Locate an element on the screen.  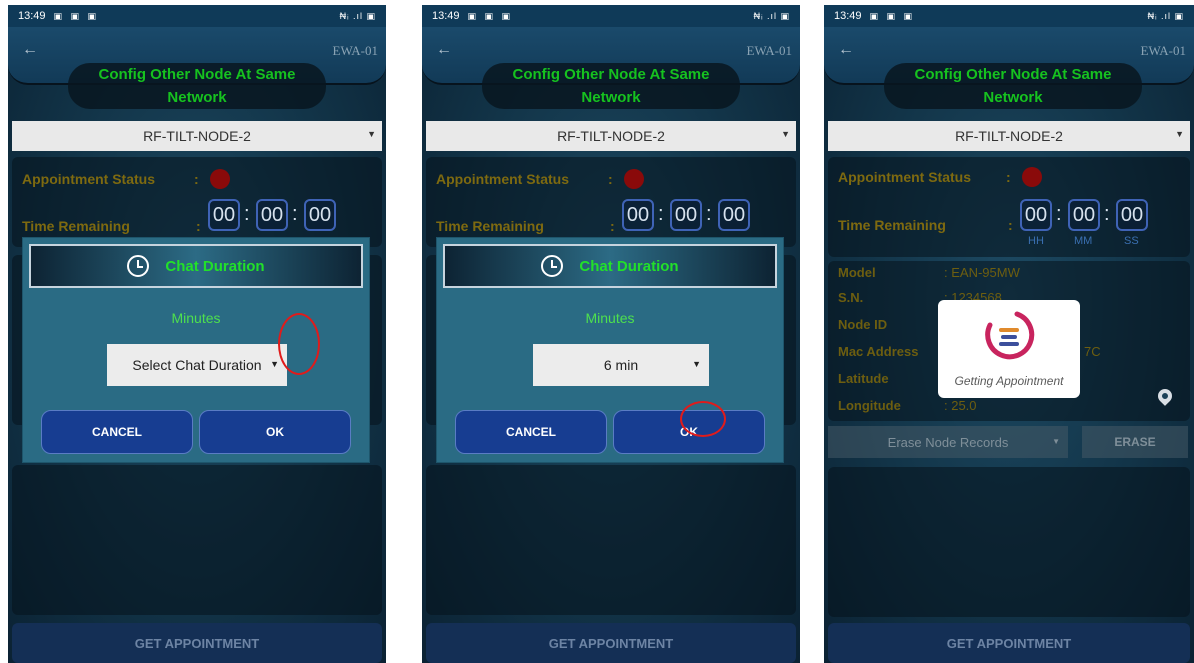
location-pin-icon is located at coordinates (1165, 396).